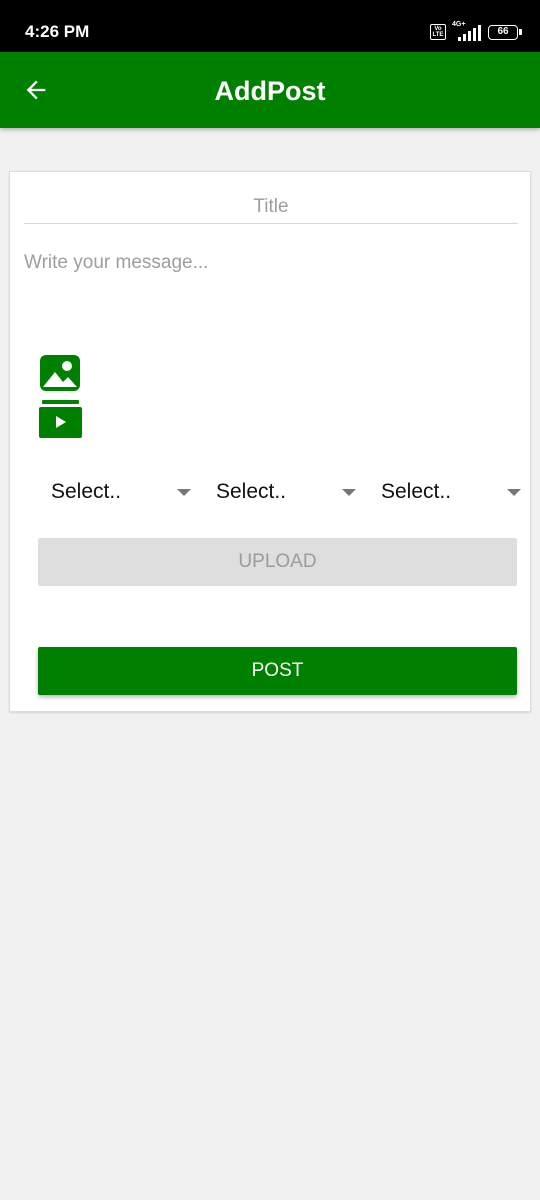  I want to click on status-bar: 4:26 PM Vo LTE 4G+ 66, so click(270, 26).